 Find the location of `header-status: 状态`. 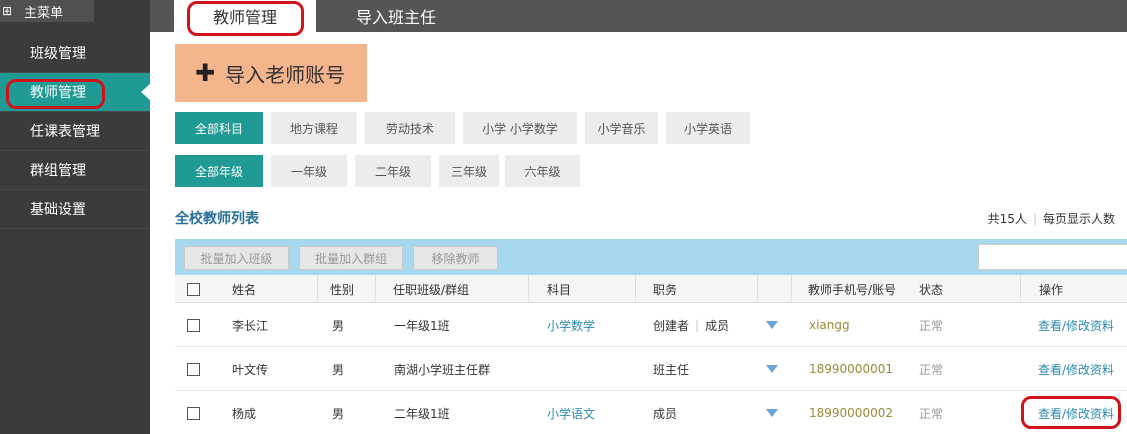

header-status: 状态 is located at coordinates (931, 289).